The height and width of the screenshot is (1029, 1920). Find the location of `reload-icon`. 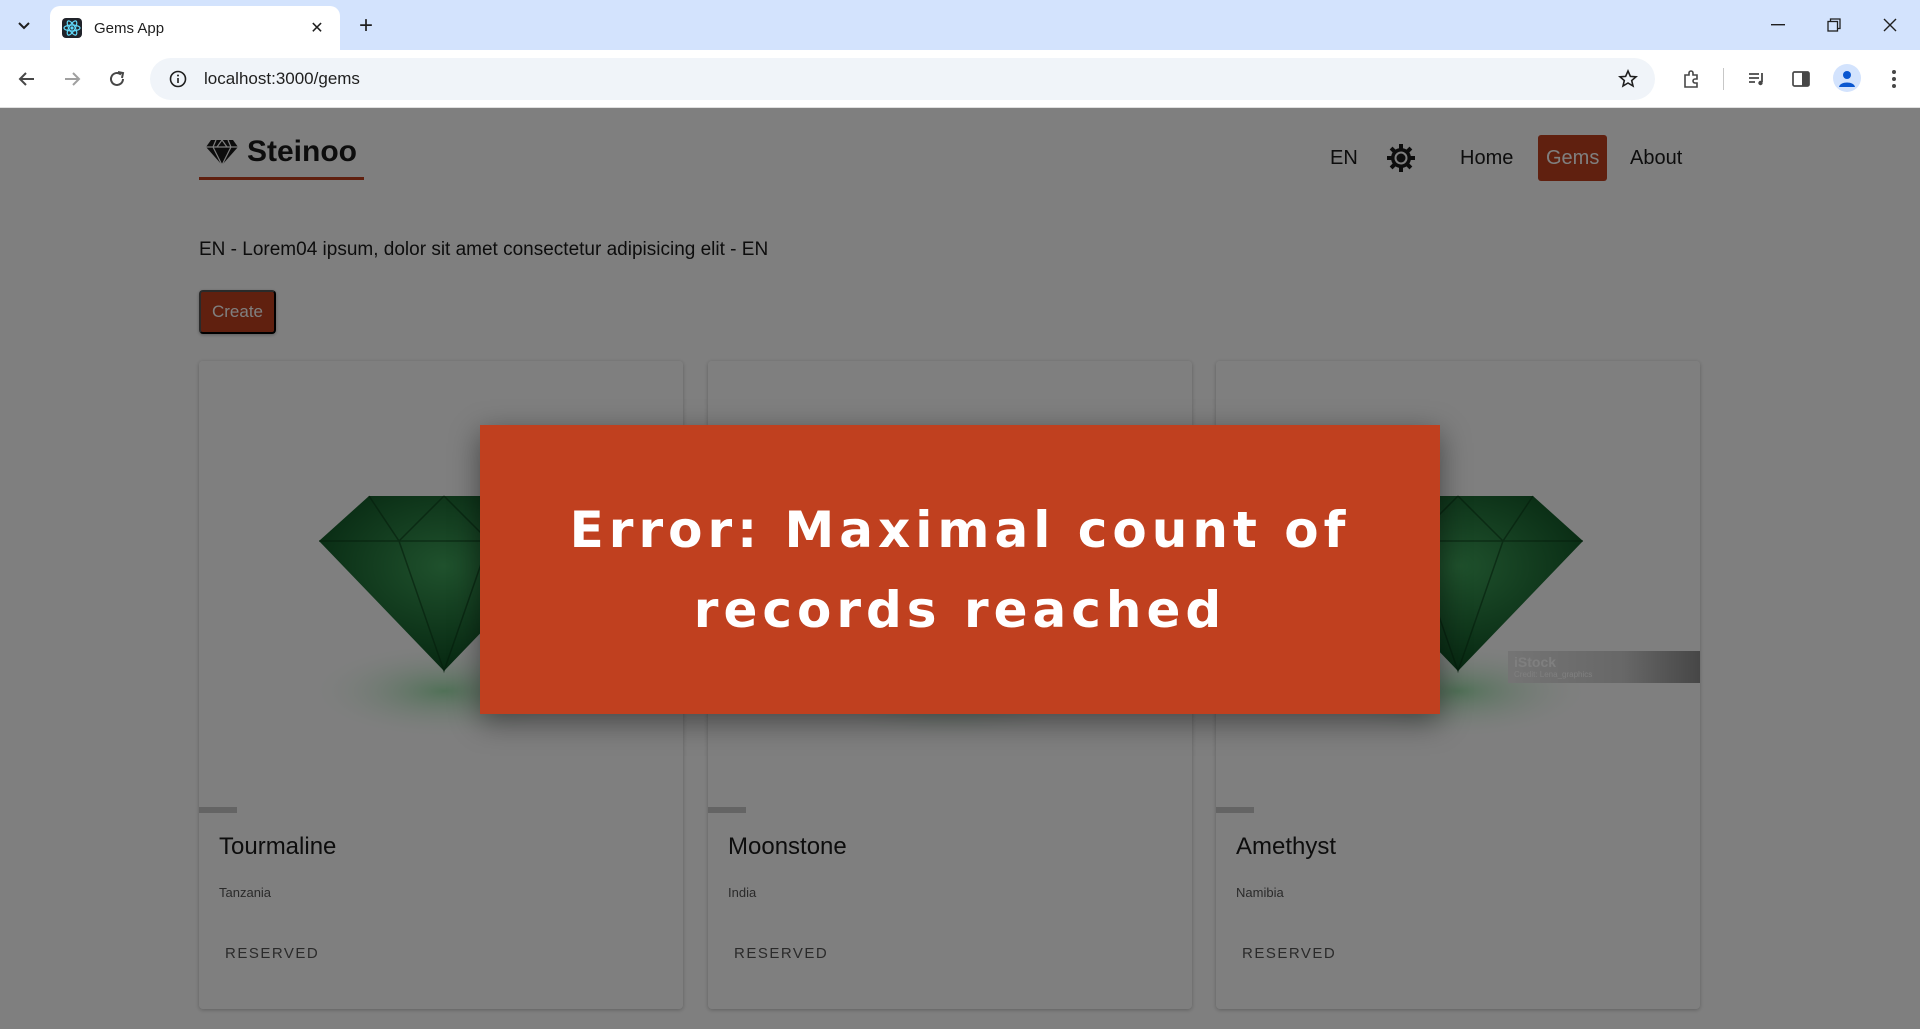

reload-icon is located at coordinates (117, 79).